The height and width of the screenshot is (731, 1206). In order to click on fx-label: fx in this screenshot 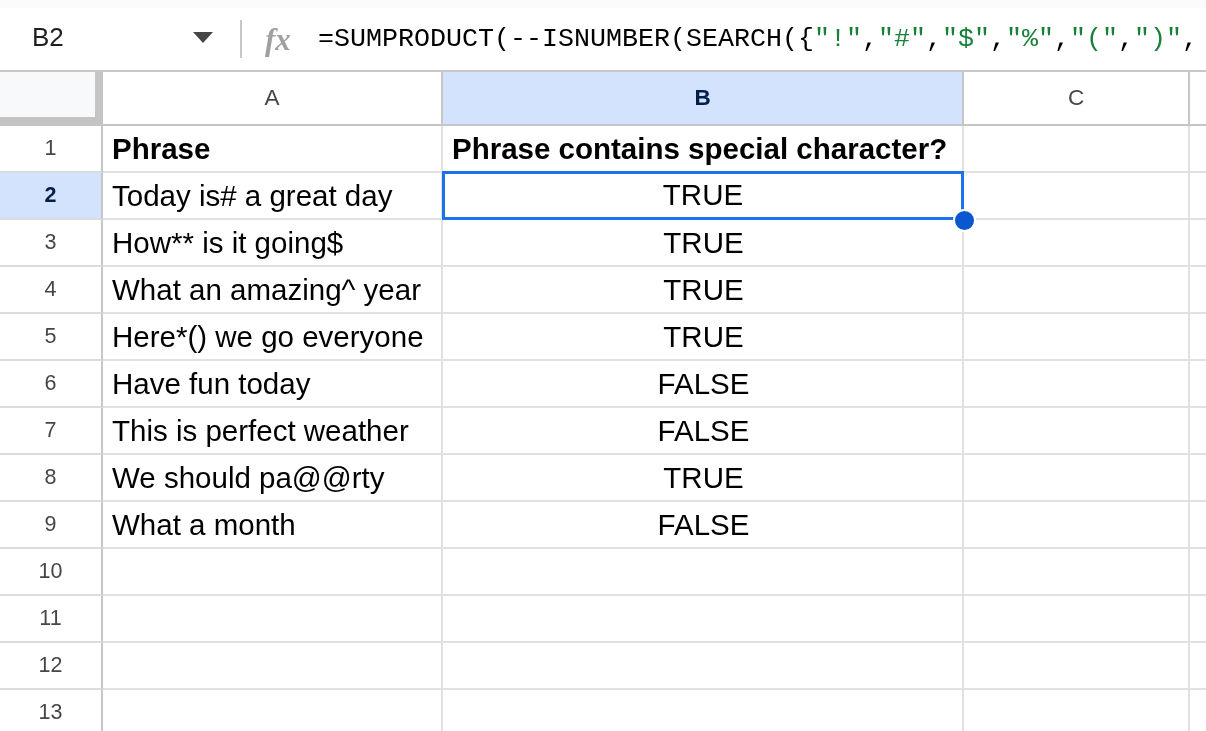, I will do `click(278, 39)`.